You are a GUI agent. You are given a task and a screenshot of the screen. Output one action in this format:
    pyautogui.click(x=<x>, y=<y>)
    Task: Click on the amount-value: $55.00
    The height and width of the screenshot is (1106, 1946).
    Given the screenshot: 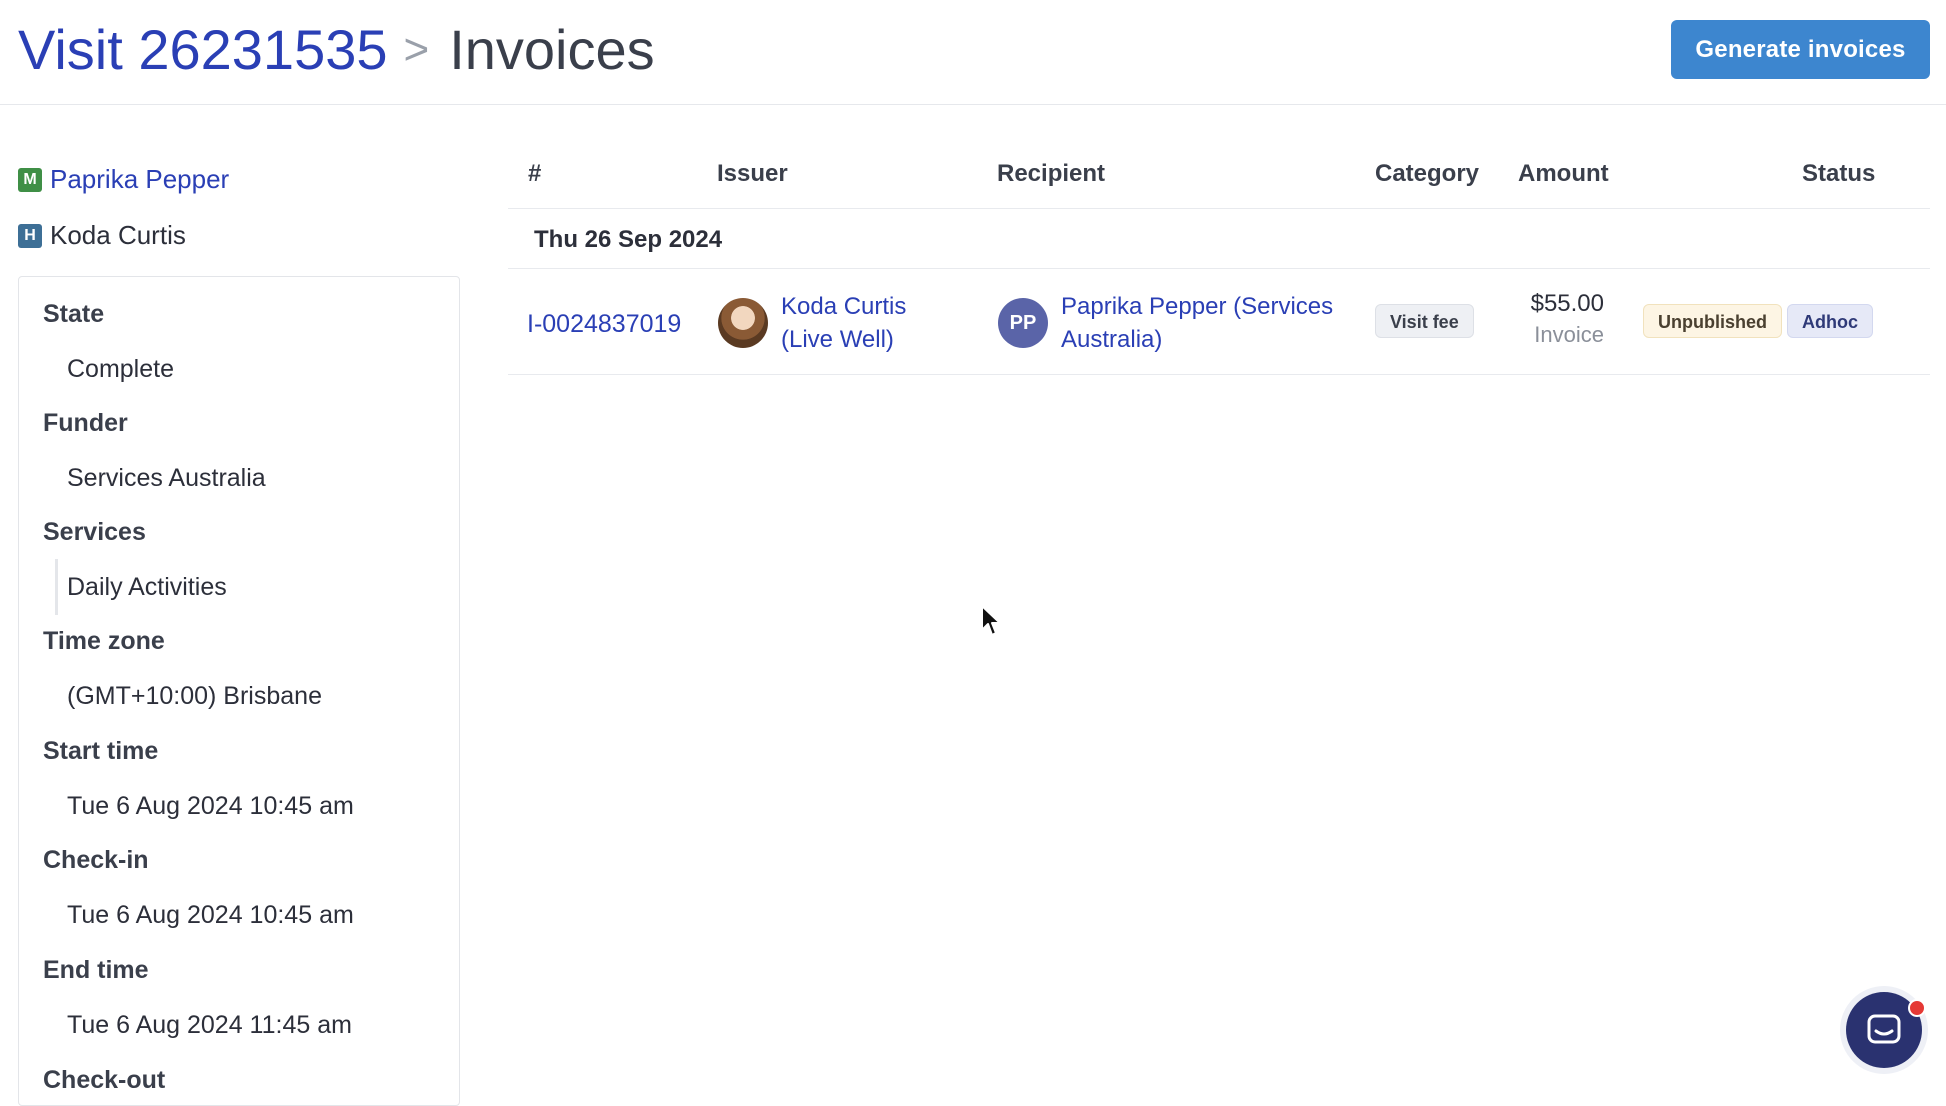 What is the action you would take?
    pyautogui.click(x=1567, y=303)
    